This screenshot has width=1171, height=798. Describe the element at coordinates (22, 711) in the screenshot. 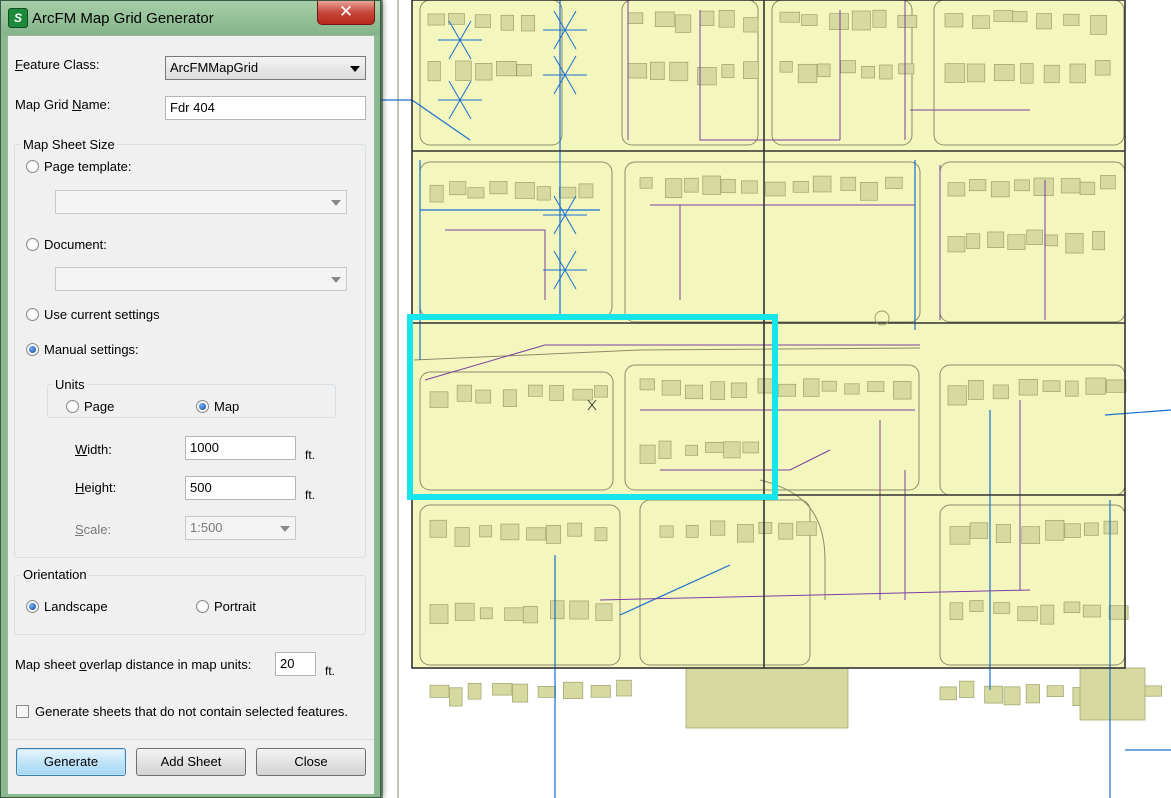

I see `generate-empty-sheets-checkbox` at that location.